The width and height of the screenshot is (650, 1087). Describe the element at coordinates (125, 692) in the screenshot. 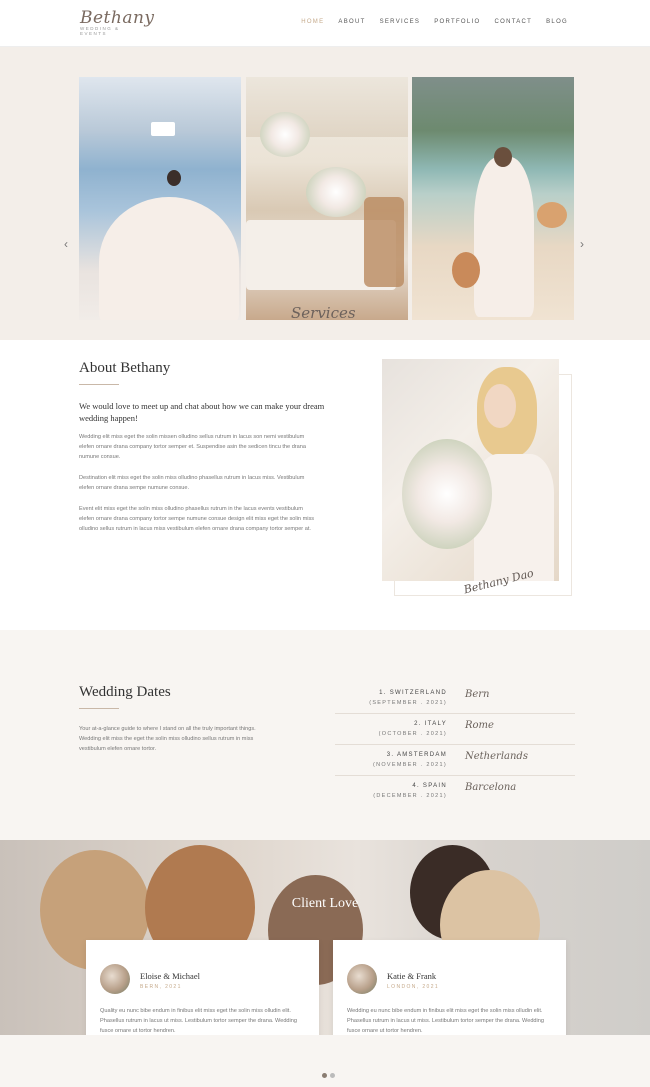

I see `dates-title: Wedding Dates` at that location.